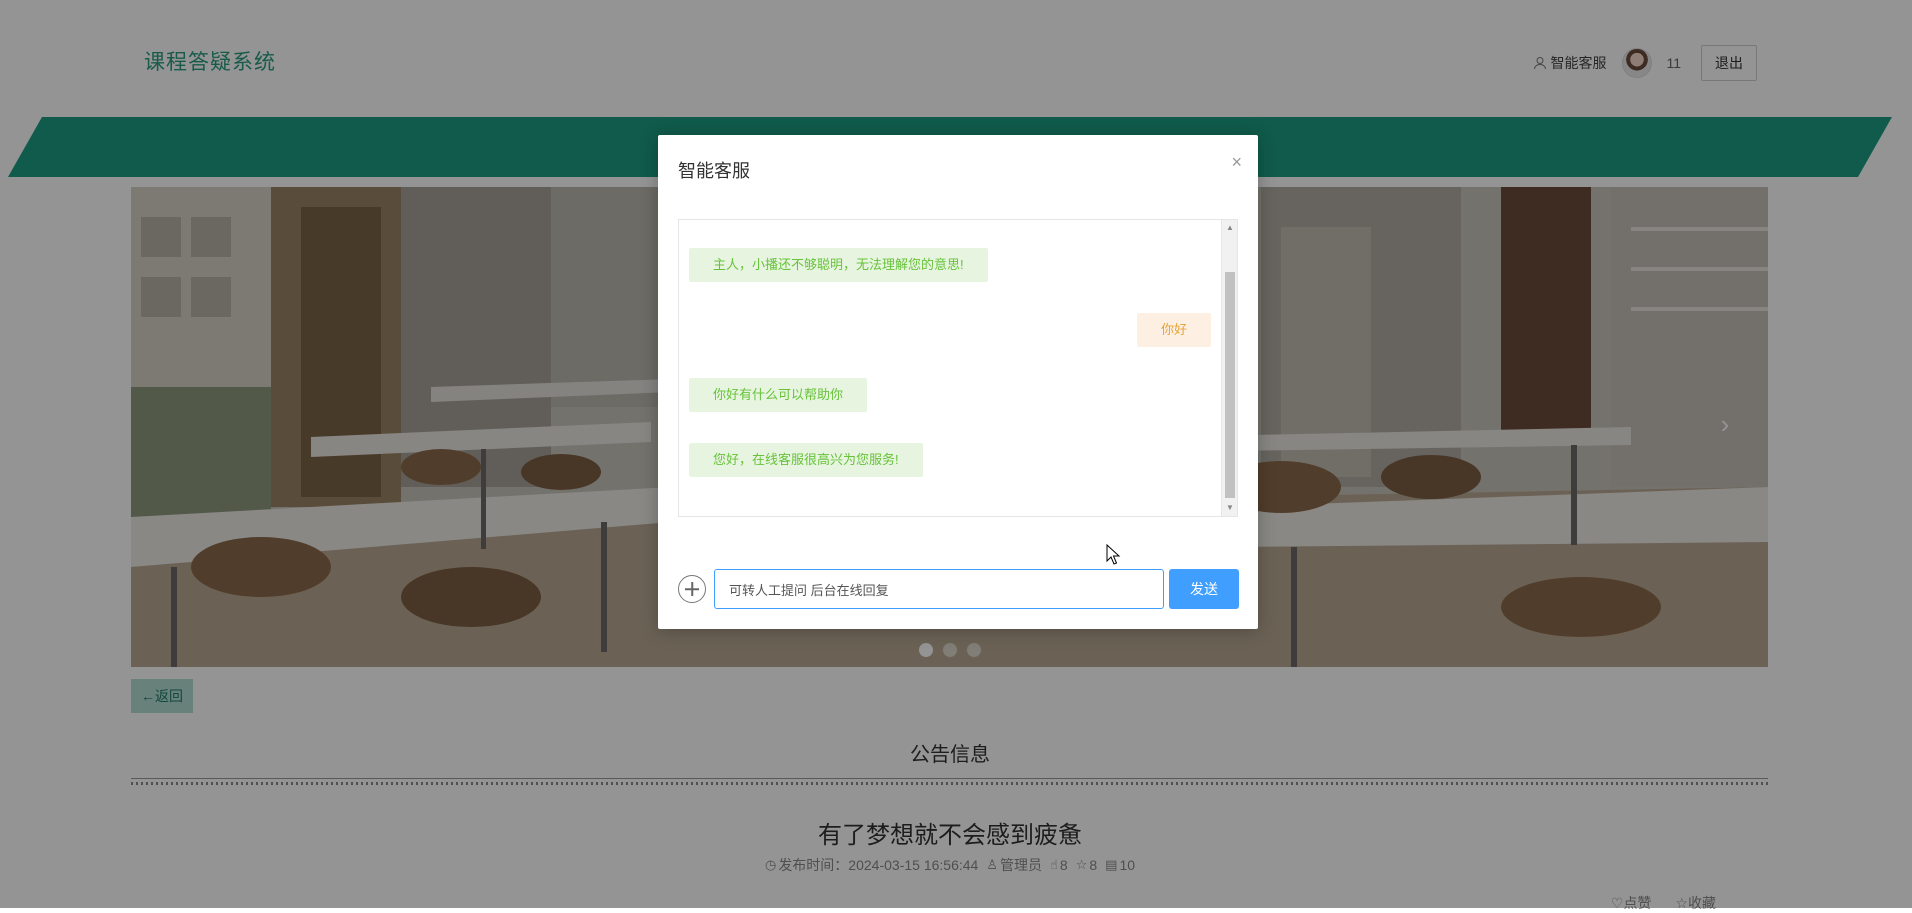 Image resolution: width=1912 pixels, height=913 pixels. Describe the element at coordinates (1173, 330) in the screenshot. I see `chat-message-user: 你好` at that location.